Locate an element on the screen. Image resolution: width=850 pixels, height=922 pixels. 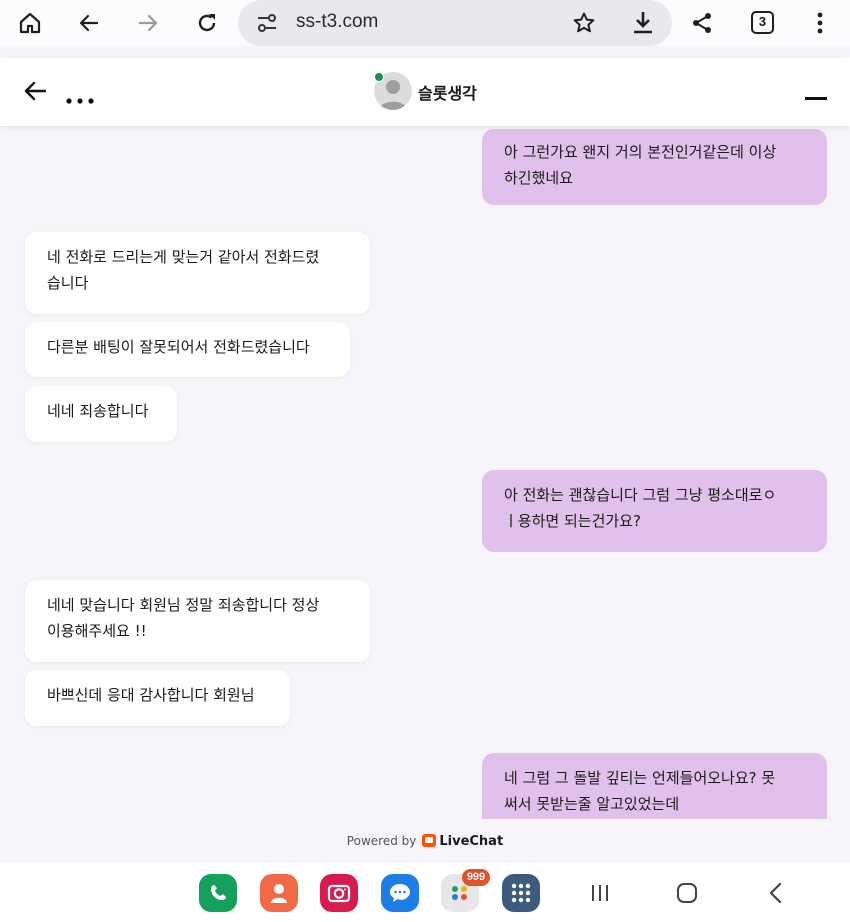
address-bar: ss-t3.com is located at coordinates (455, 23).